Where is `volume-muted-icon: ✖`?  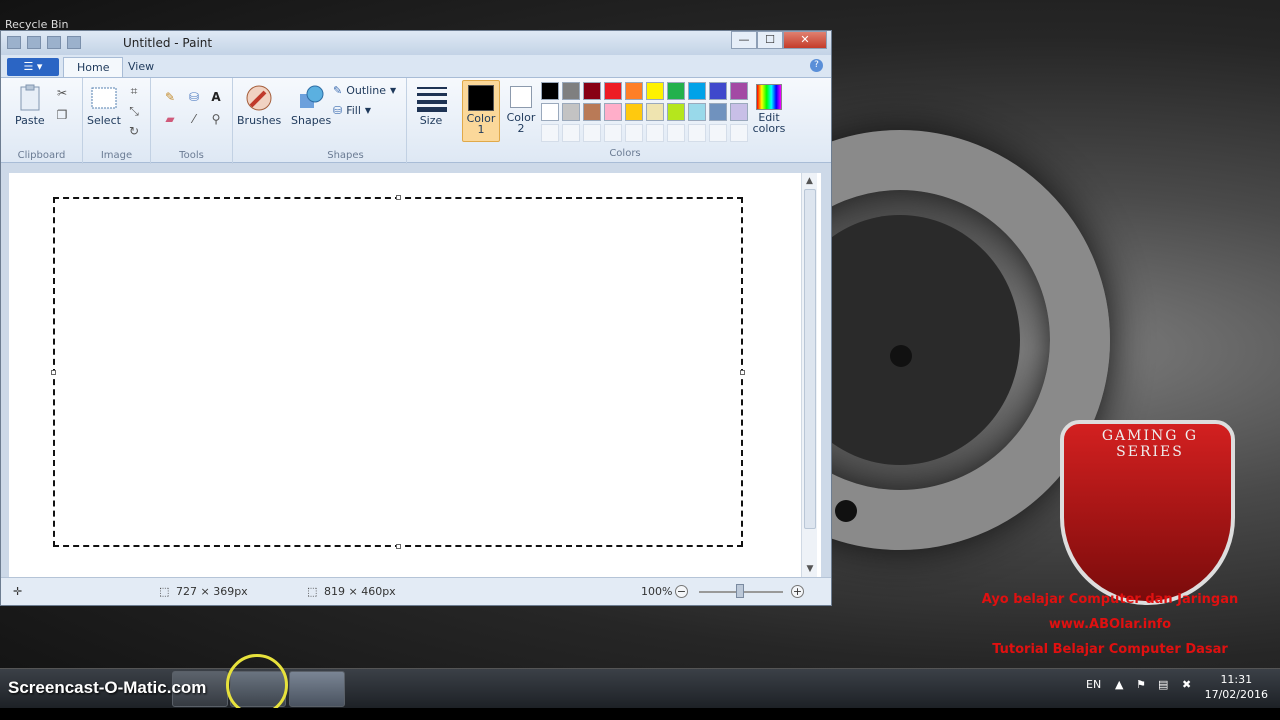 volume-muted-icon: ✖ is located at coordinates (1186, 684).